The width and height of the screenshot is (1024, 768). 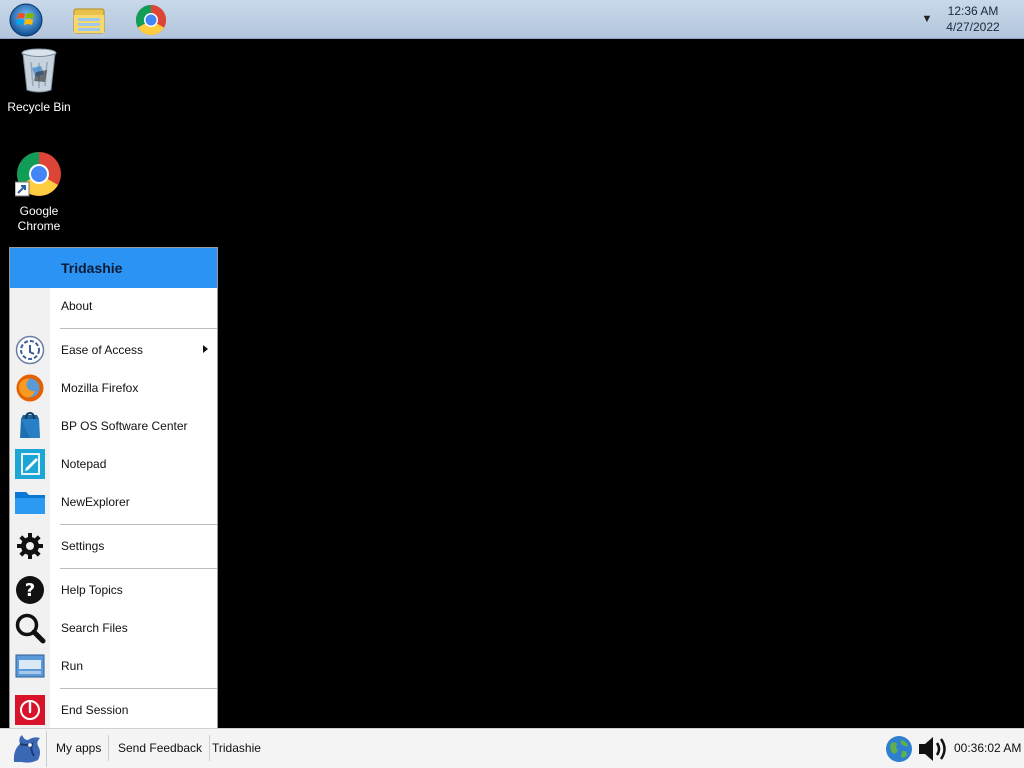 I want to click on system-clock: 12:36 AM 4/27/2022, so click(x=973, y=19).